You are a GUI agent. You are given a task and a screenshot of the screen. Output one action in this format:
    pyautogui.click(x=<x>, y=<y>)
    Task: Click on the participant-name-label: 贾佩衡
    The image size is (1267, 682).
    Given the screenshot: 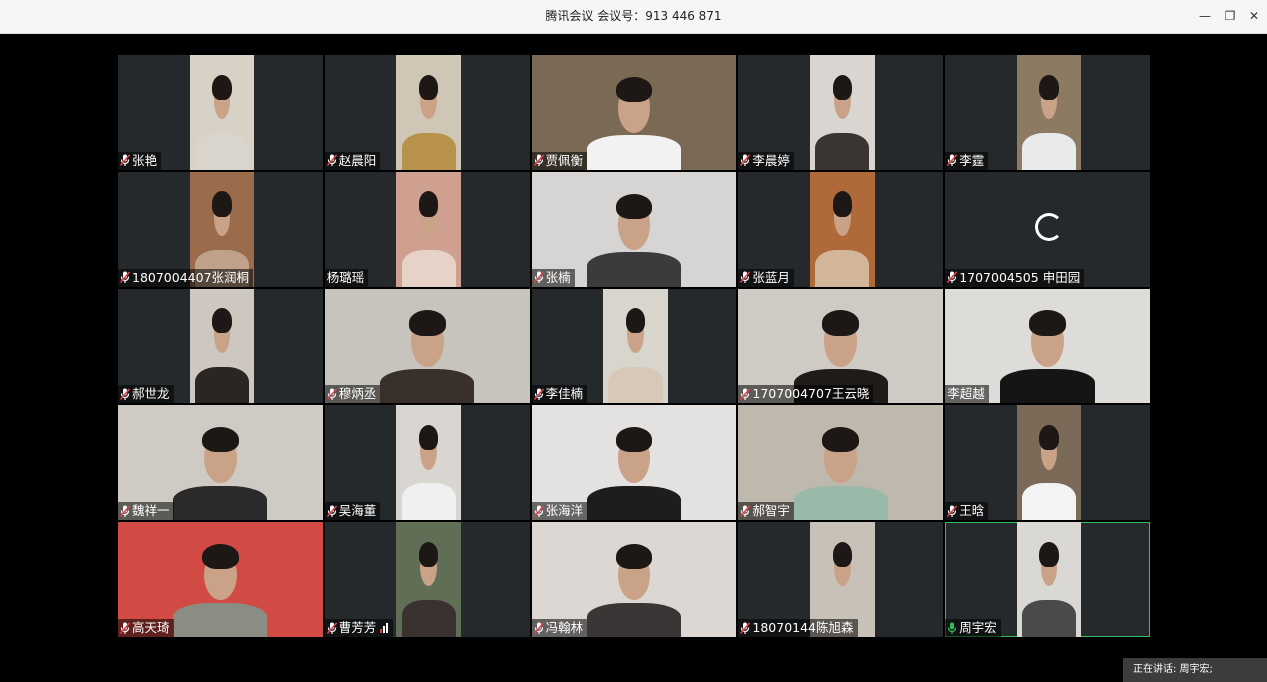 What is the action you would take?
    pyautogui.click(x=559, y=160)
    